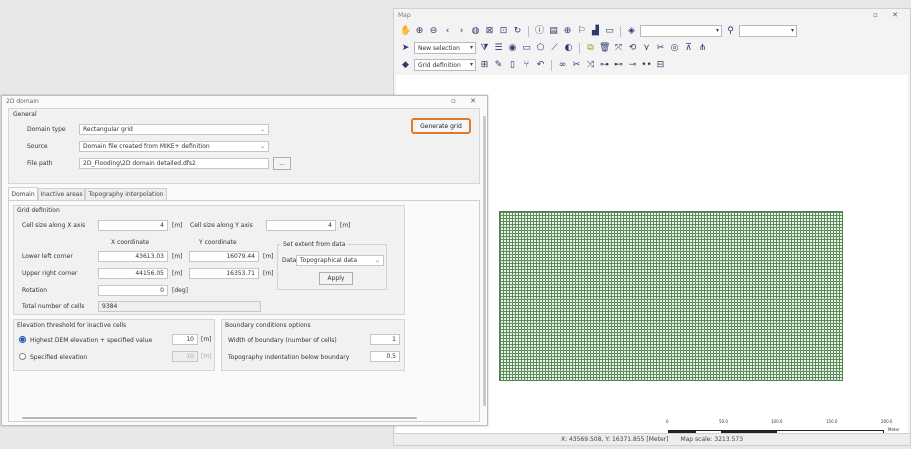  I want to click on chart-icon: ▟, so click(595, 31).